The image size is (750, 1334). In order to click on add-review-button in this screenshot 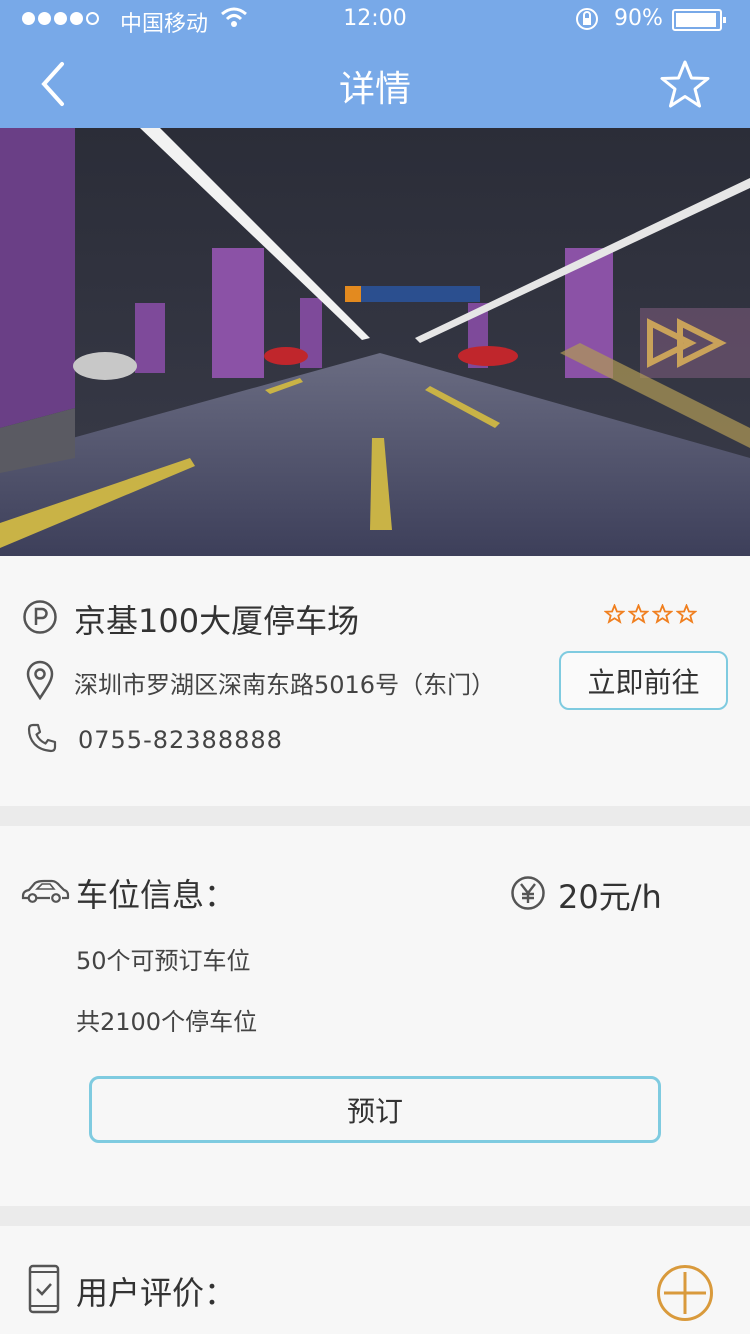, I will do `click(685, 1293)`.